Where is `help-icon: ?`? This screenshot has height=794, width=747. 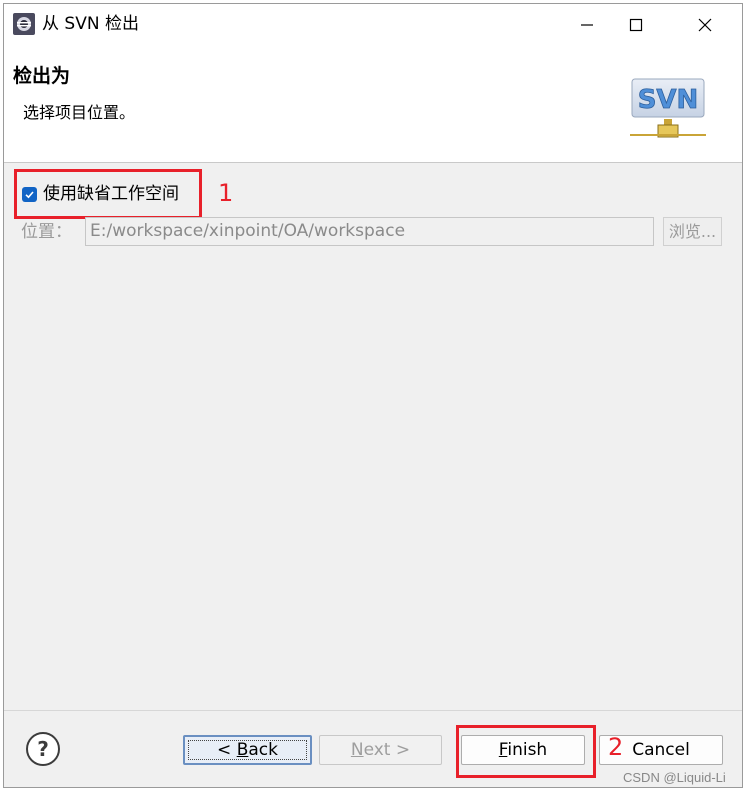
help-icon: ? is located at coordinates (43, 749).